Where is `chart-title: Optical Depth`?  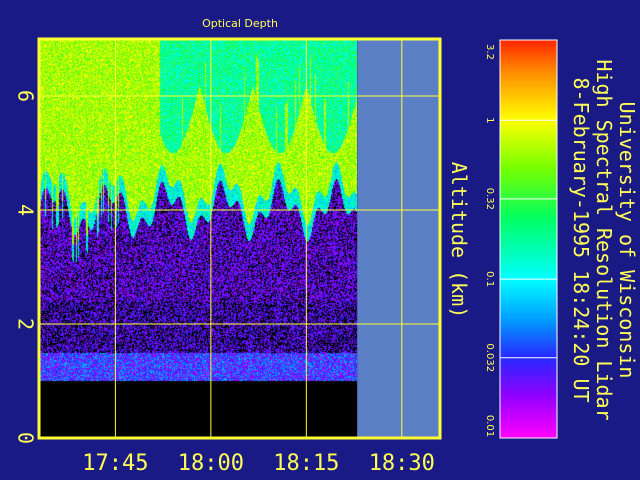 chart-title: Optical Depth is located at coordinates (240, 23).